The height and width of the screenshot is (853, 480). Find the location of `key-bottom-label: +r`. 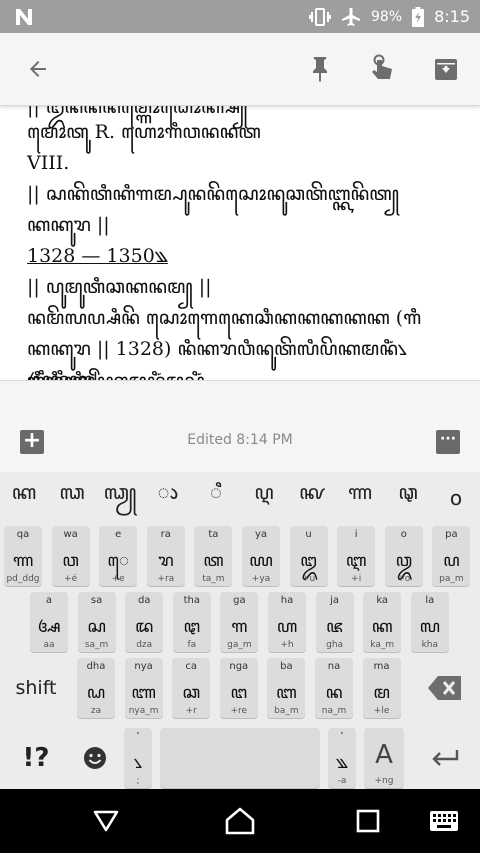

key-bottom-label: +r is located at coordinates (191, 711).